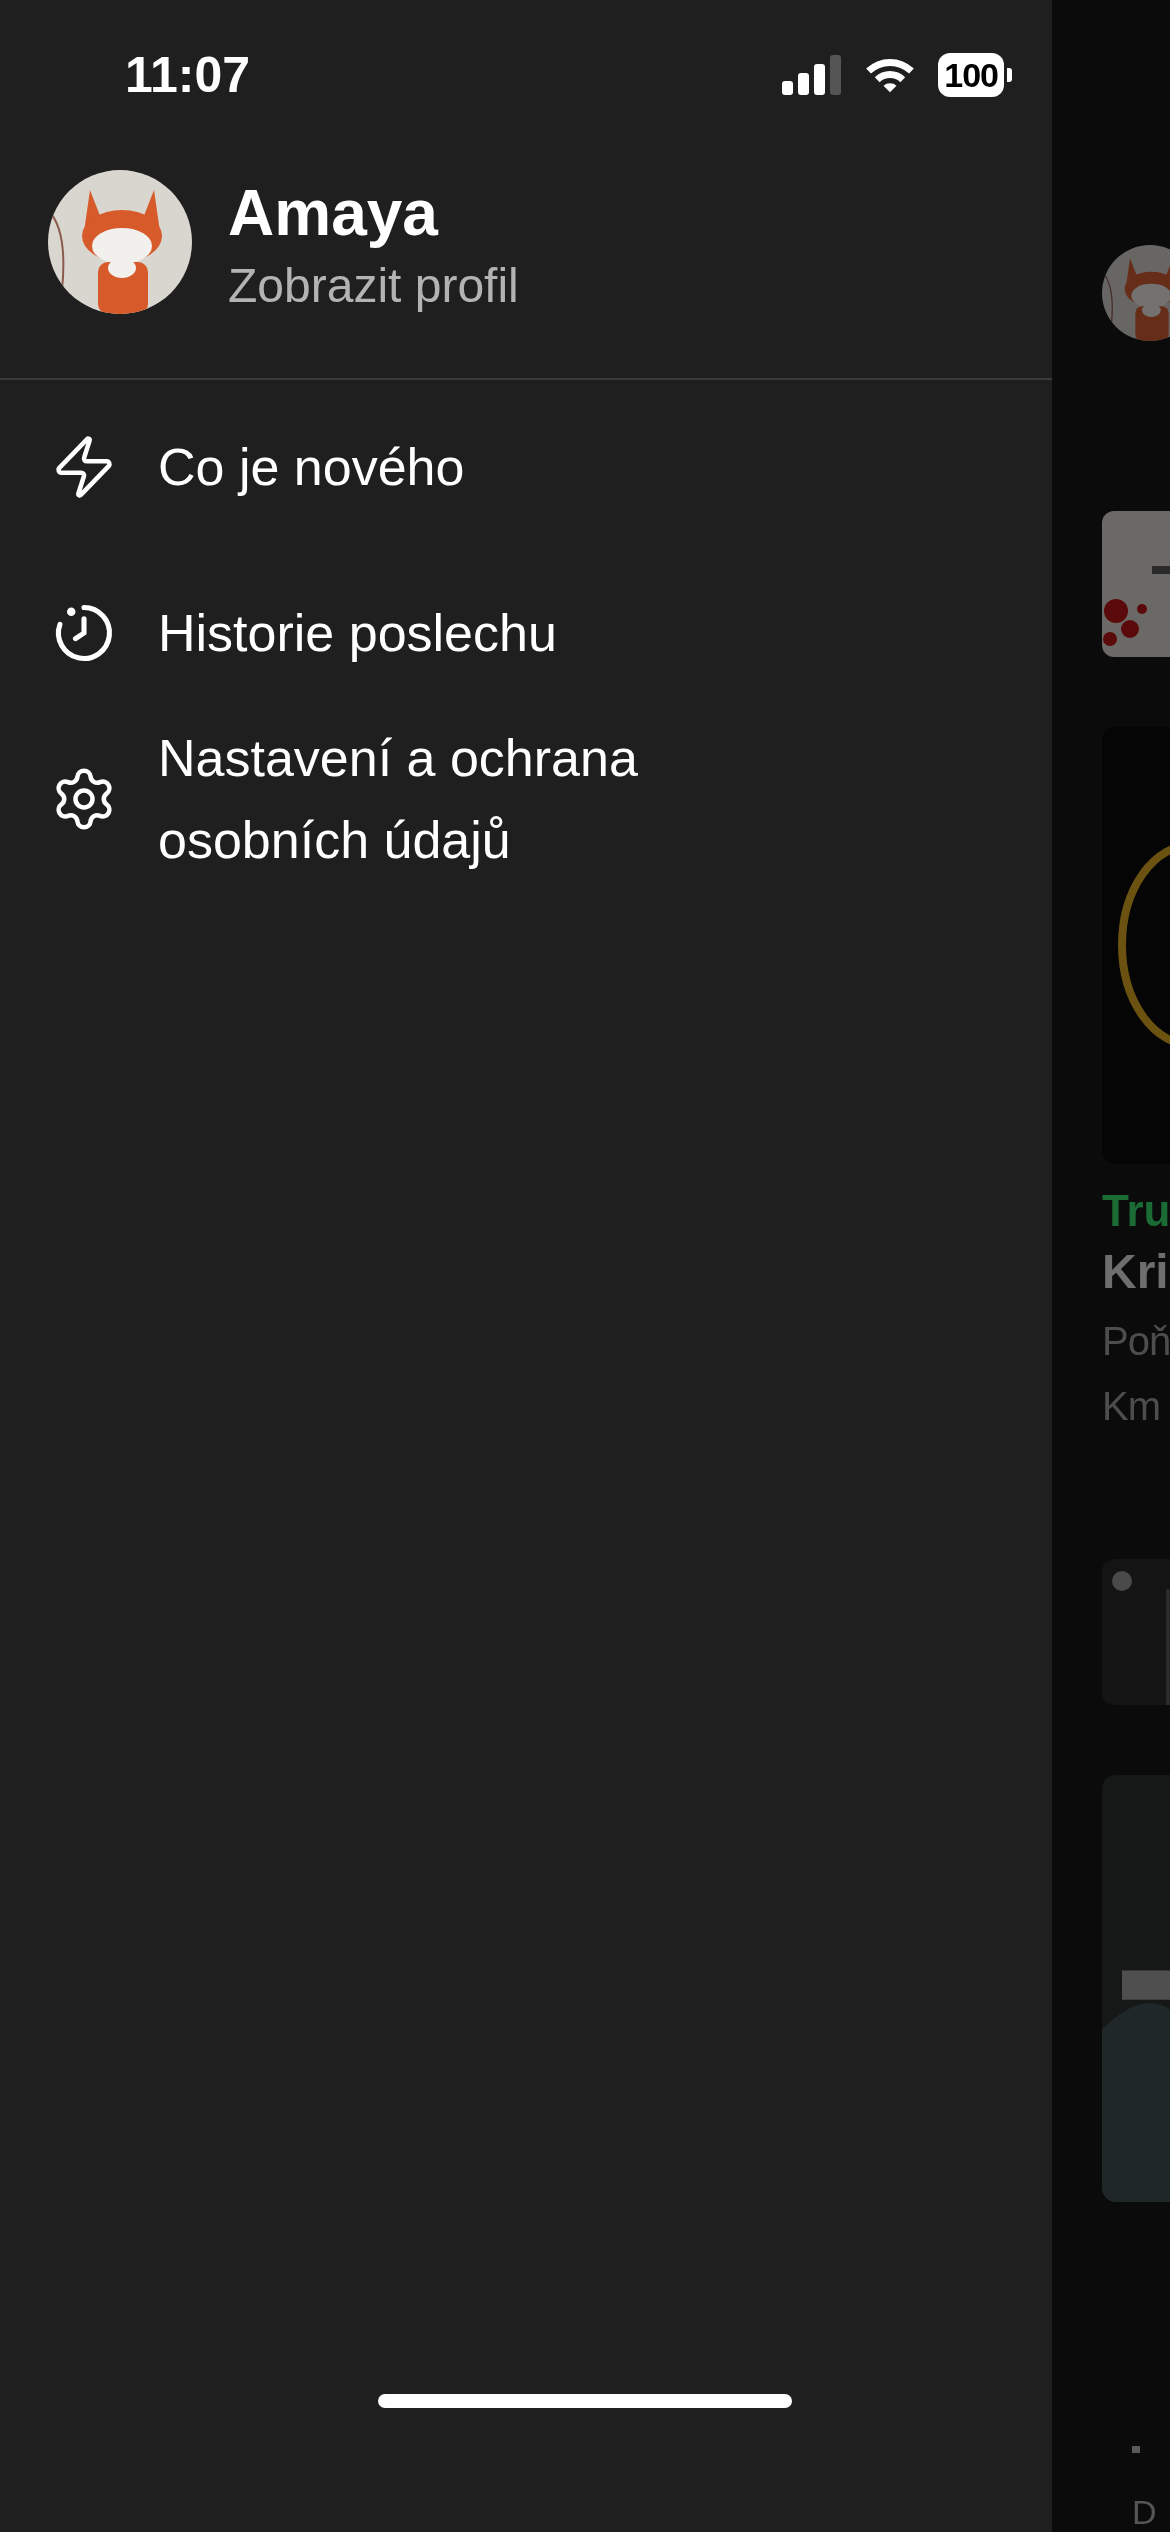 Image resolution: width=1170 pixels, height=2532 pixels. I want to click on episode-description: Km, so click(1131, 1406).